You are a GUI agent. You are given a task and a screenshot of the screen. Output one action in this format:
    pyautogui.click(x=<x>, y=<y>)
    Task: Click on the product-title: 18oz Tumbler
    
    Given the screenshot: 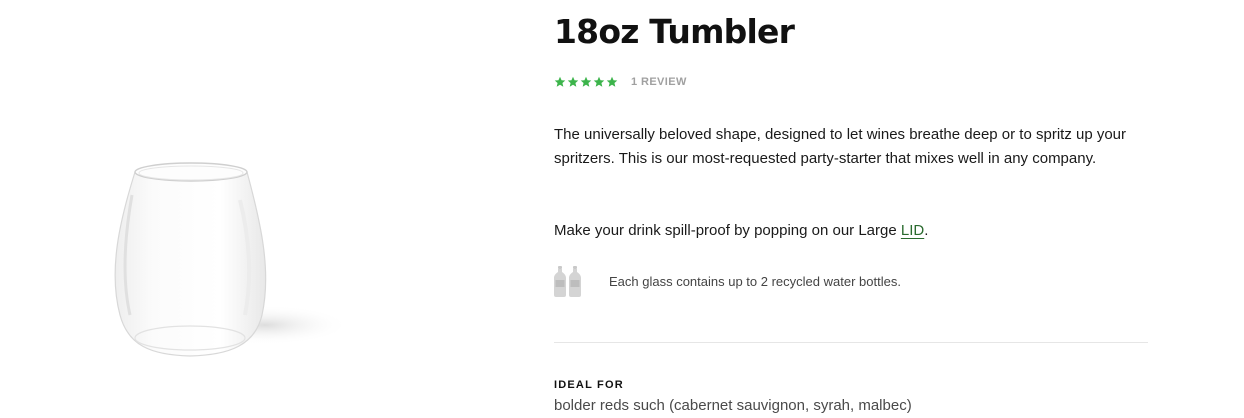 What is the action you would take?
    pyautogui.click(x=674, y=31)
    